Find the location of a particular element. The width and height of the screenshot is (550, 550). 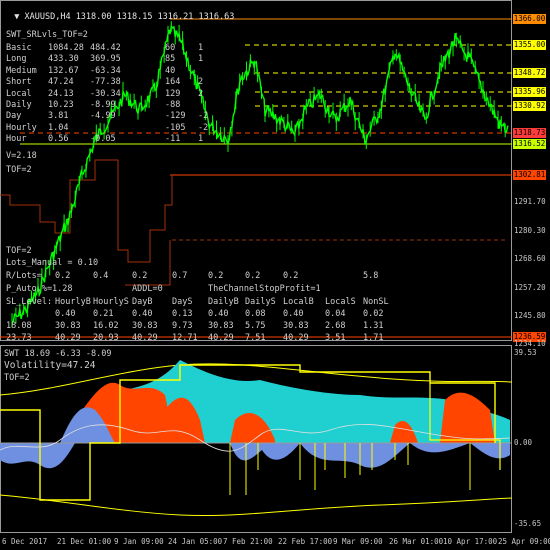

sl-cell: 1.71 is located at coordinates (373, 338).